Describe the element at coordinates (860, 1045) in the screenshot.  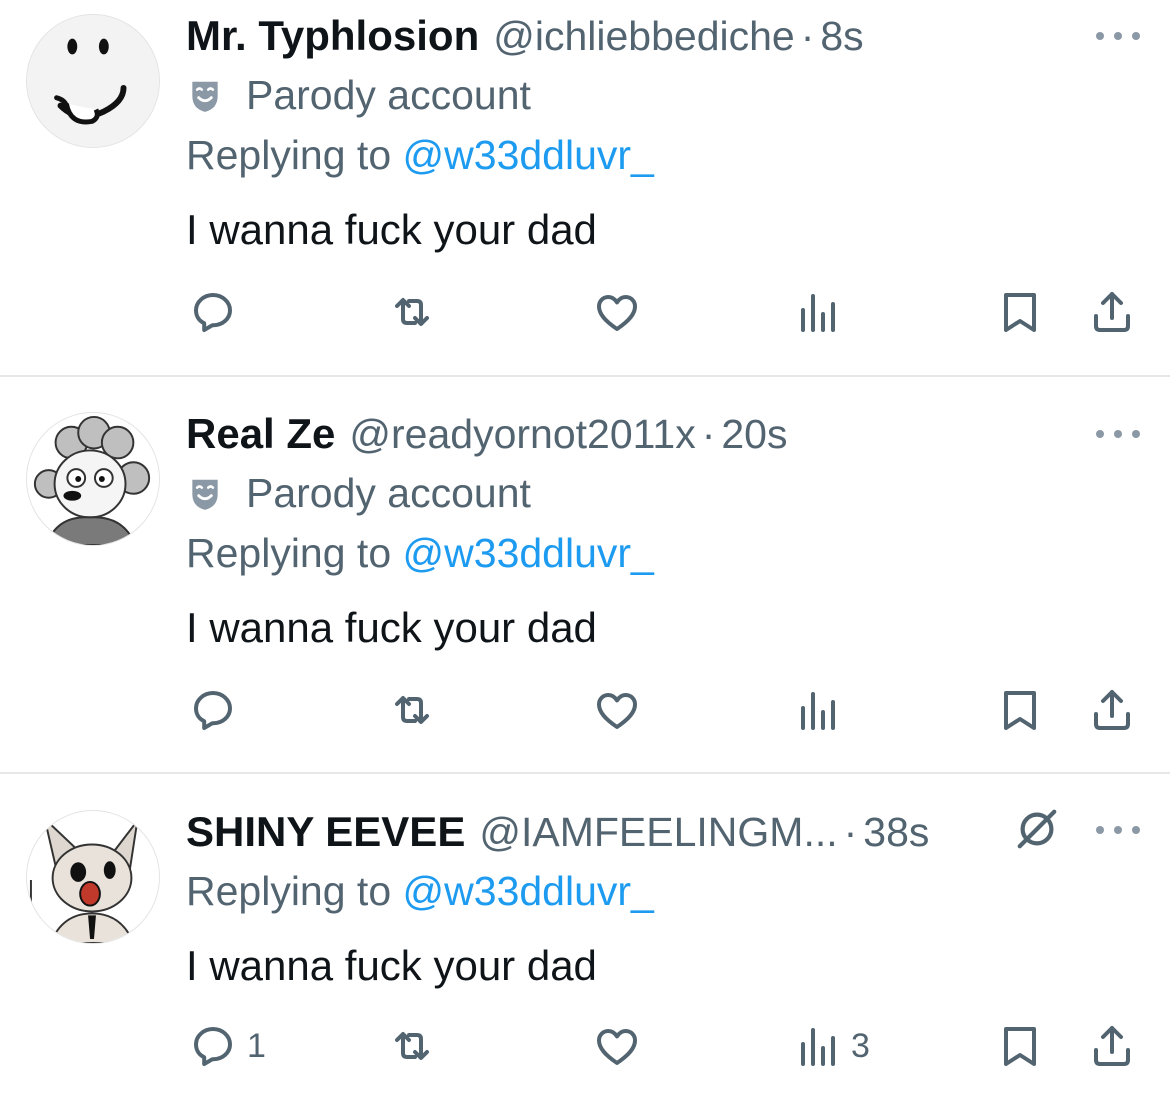
I see `views-count: 3` at that location.